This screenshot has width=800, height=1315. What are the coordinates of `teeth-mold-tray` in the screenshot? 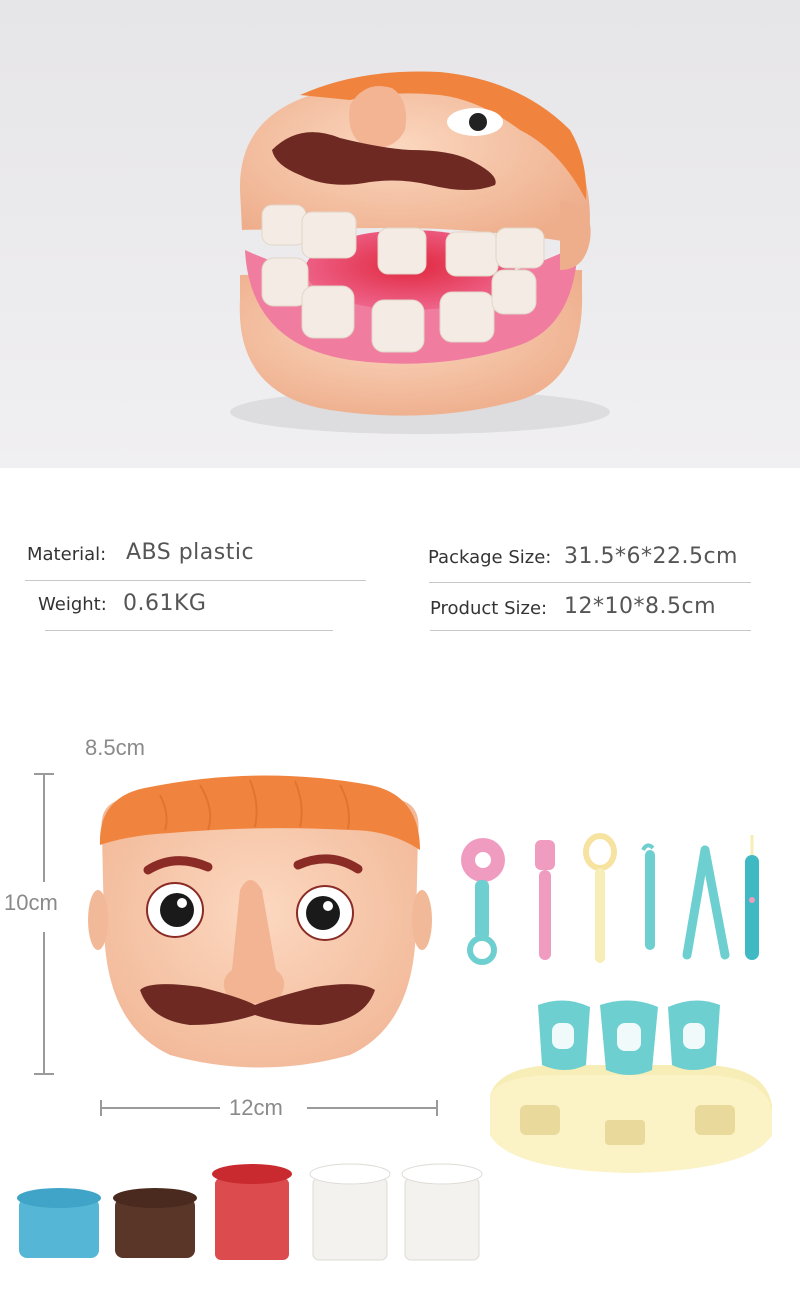 It's located at (631, 1086).